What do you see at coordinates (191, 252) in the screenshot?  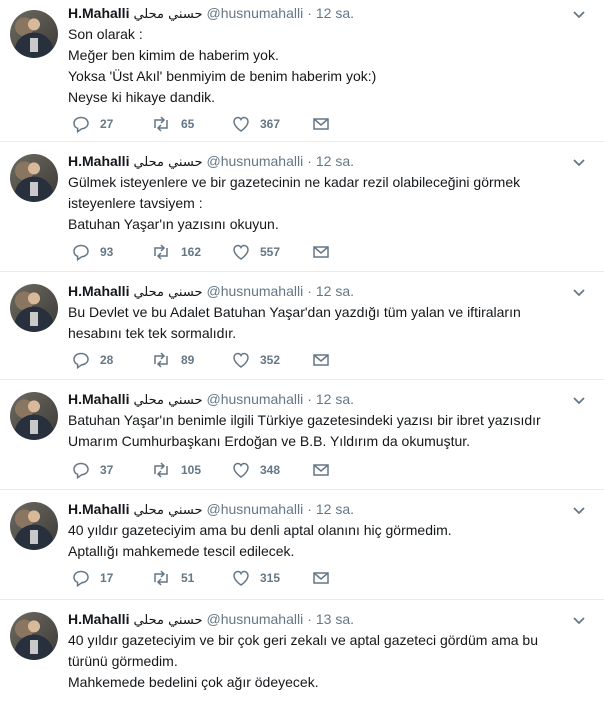 I see `retweet-count: 162` at bounding box center [191, 252].